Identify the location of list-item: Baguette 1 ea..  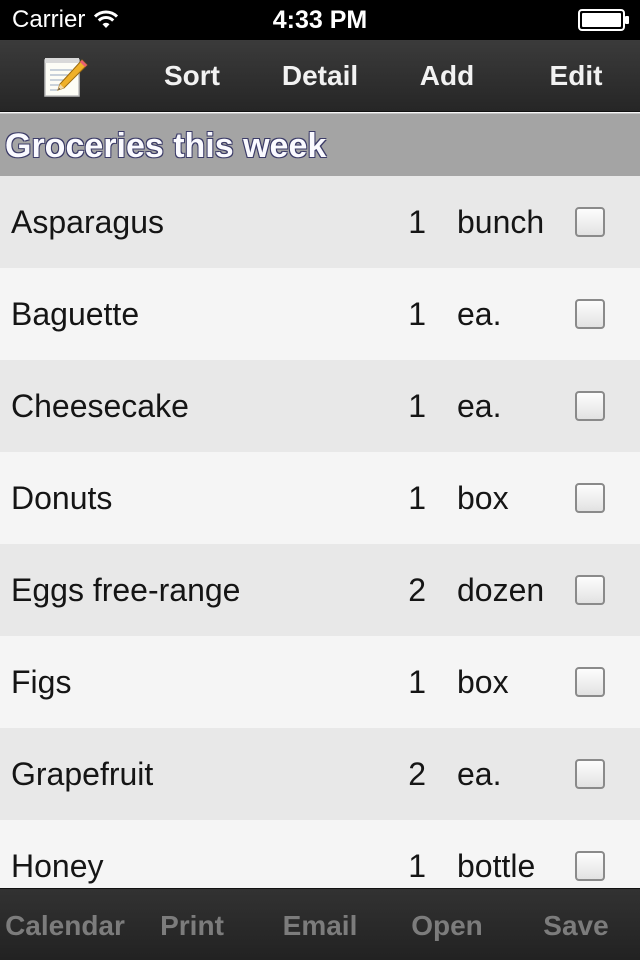
(320, 314).